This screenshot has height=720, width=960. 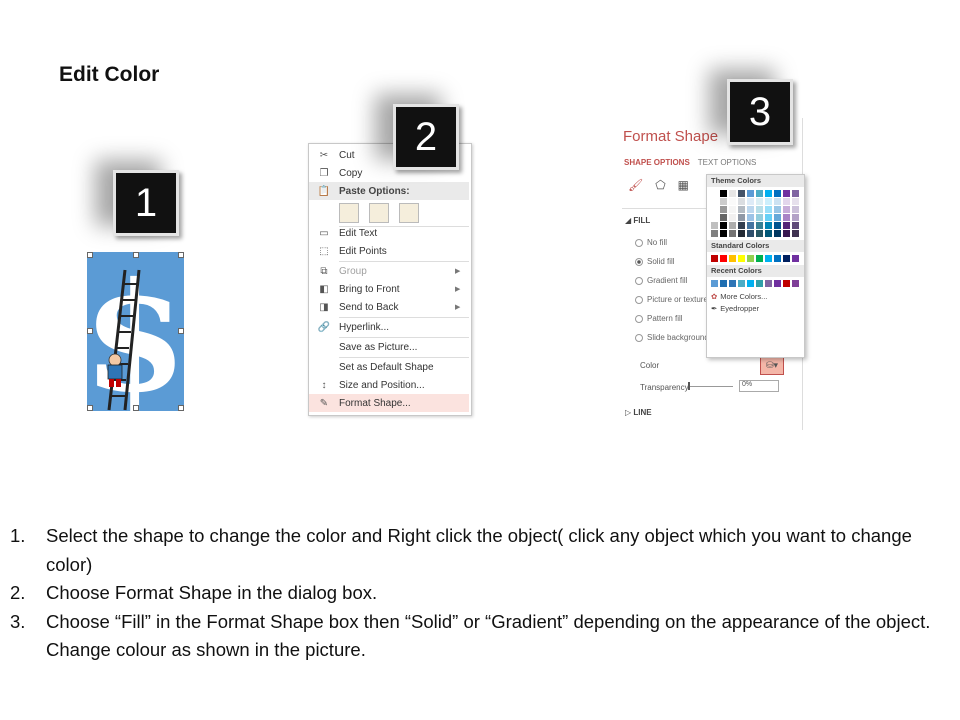 I want to click on menu-item-set-default-shape: Set as Default Shape, so click(x=389, y=367).